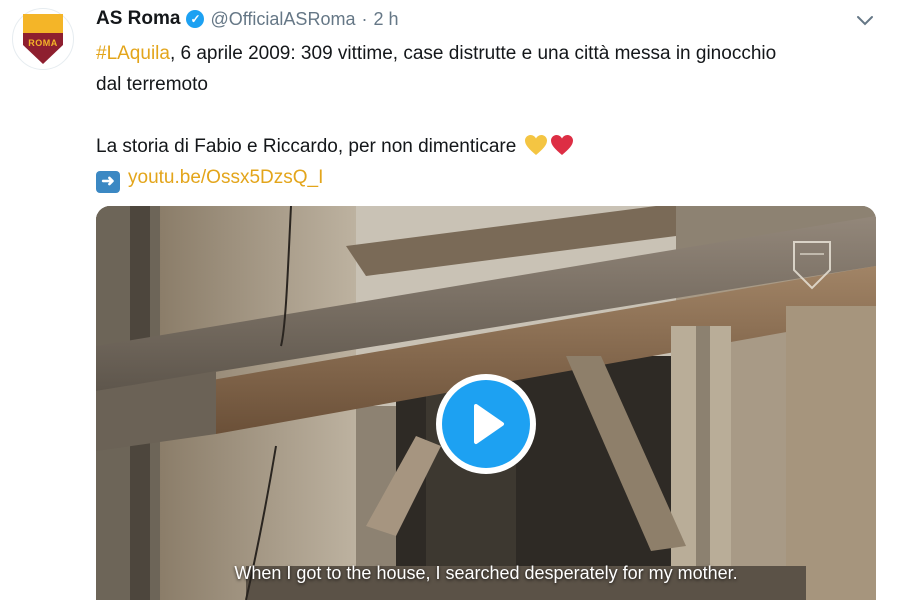  Describe the element at coordinates (138, 19) in the screenshot. I see `author-display-name: AS Roma` at that location.